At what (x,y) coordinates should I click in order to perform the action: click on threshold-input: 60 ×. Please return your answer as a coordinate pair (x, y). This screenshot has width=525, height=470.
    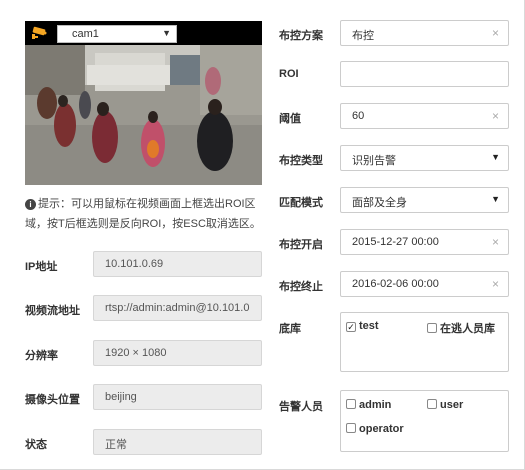
    Looking at the image, I should click on (424, 116).